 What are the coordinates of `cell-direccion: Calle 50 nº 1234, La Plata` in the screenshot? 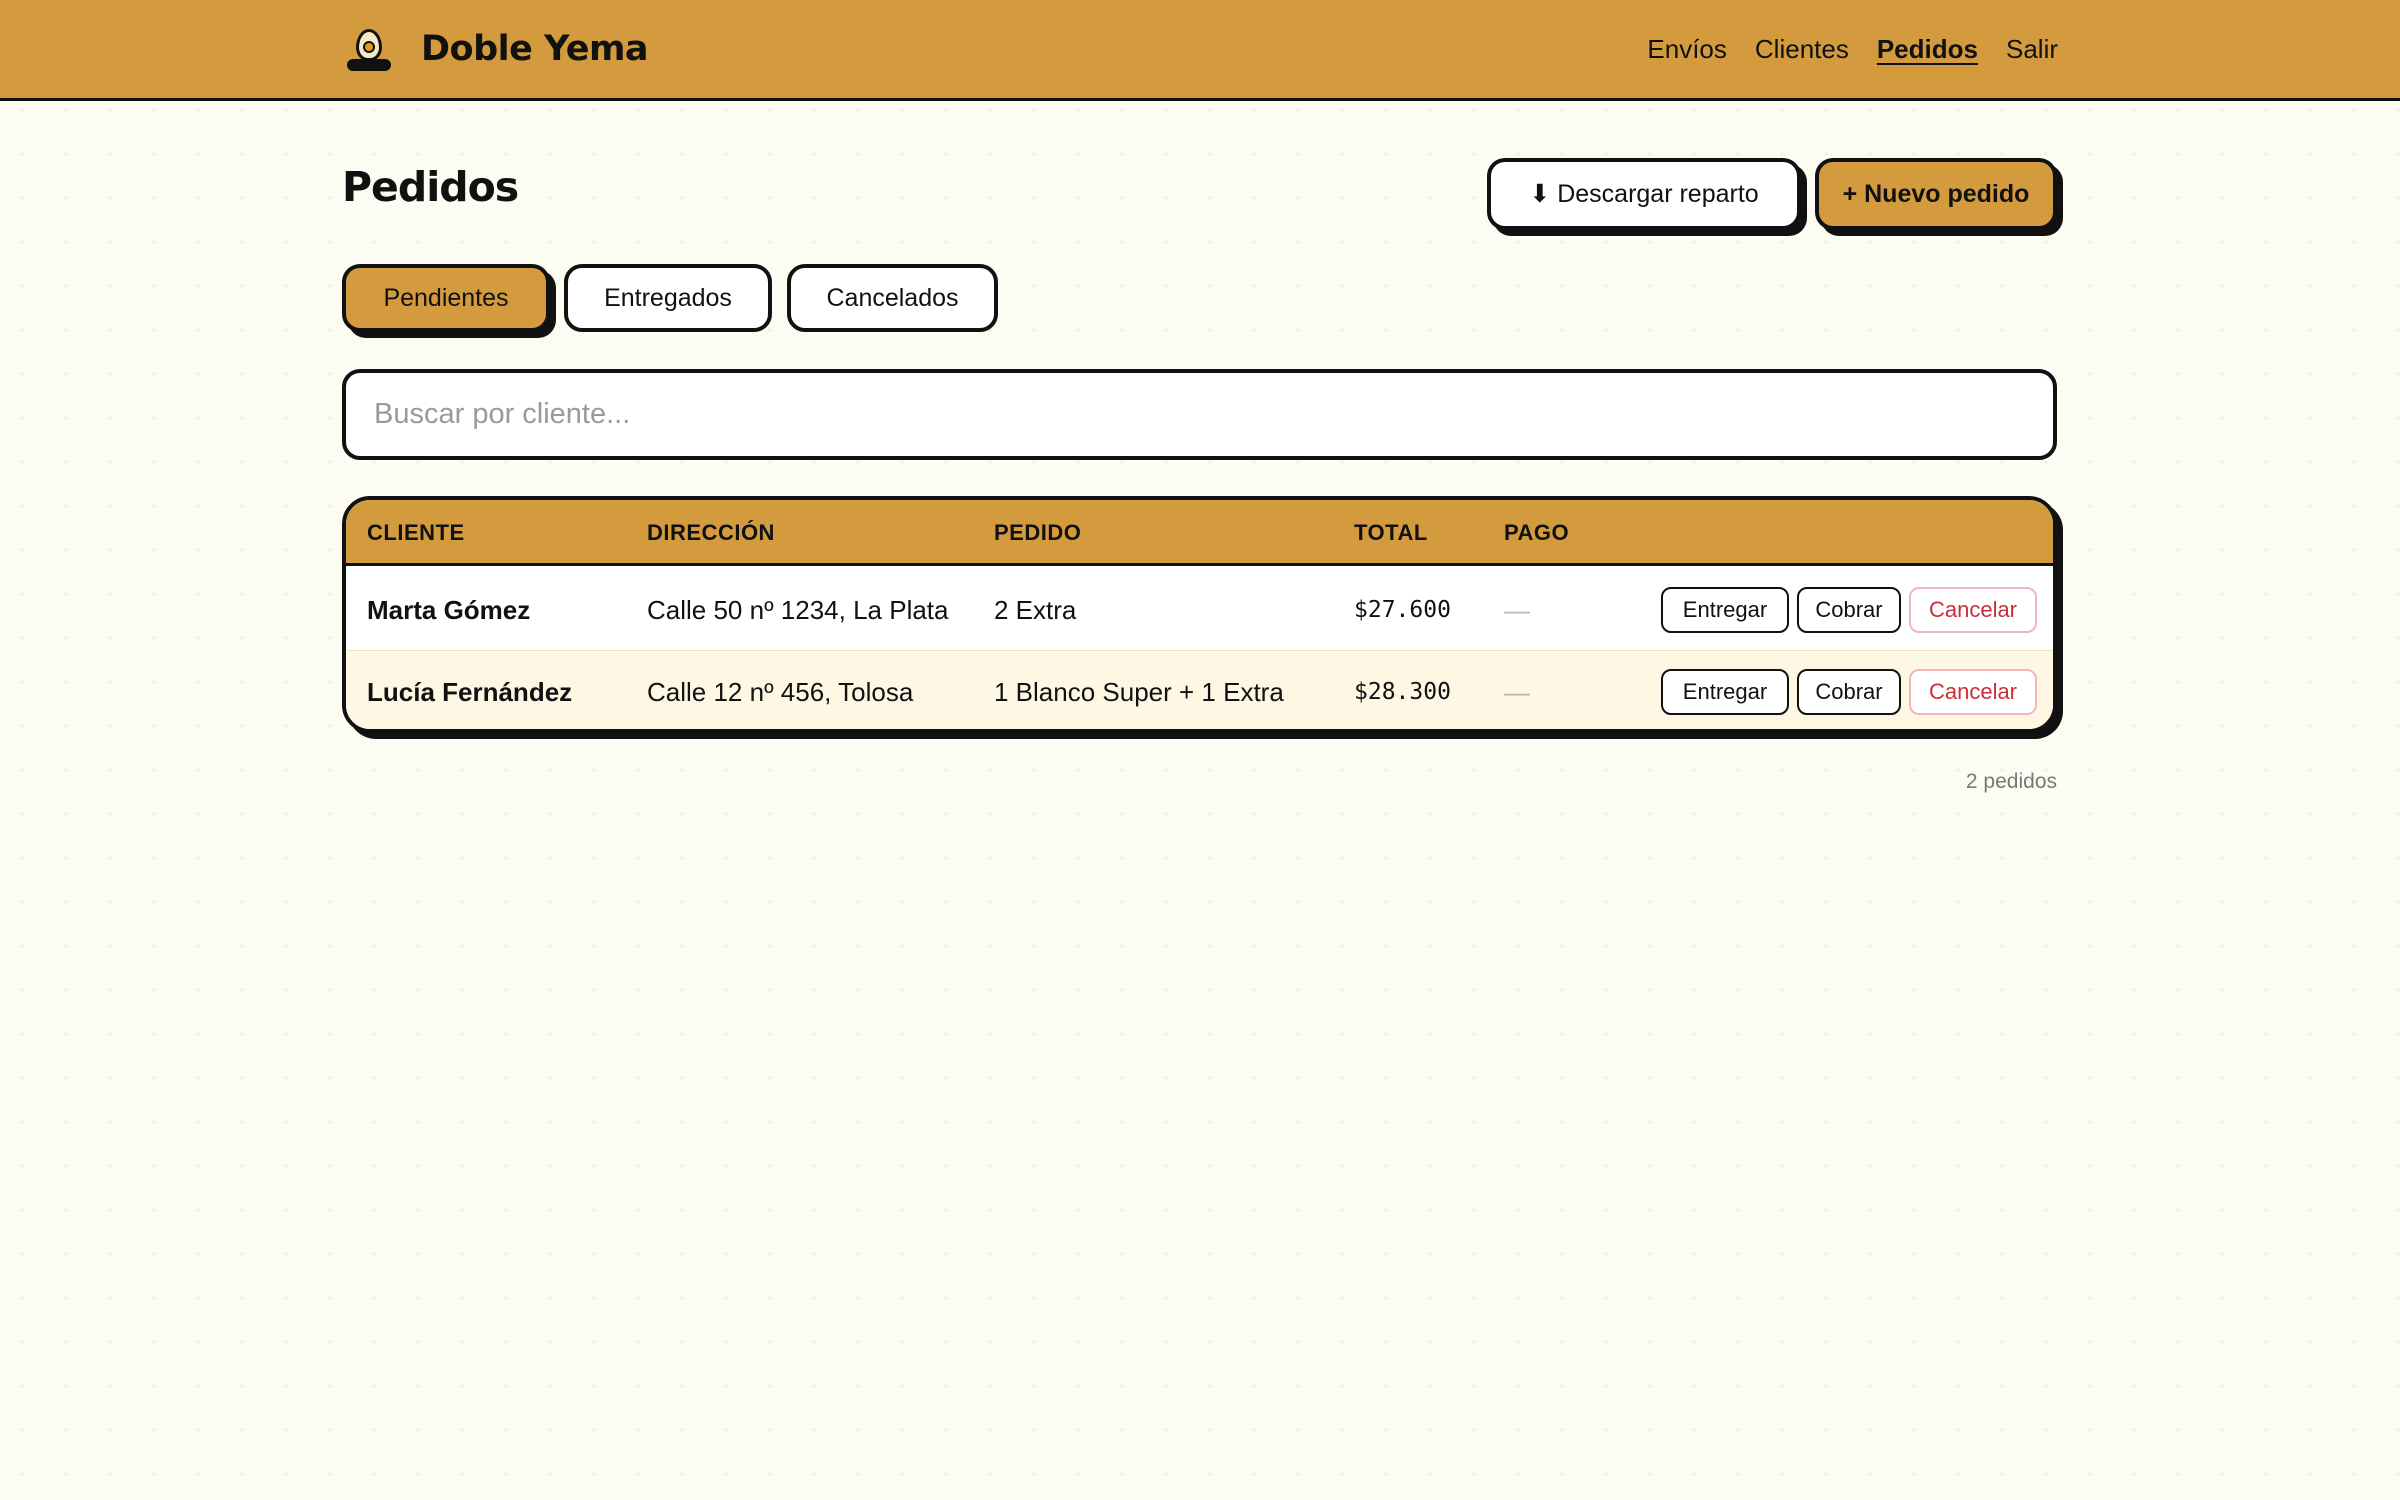 It's located at (798, 610).